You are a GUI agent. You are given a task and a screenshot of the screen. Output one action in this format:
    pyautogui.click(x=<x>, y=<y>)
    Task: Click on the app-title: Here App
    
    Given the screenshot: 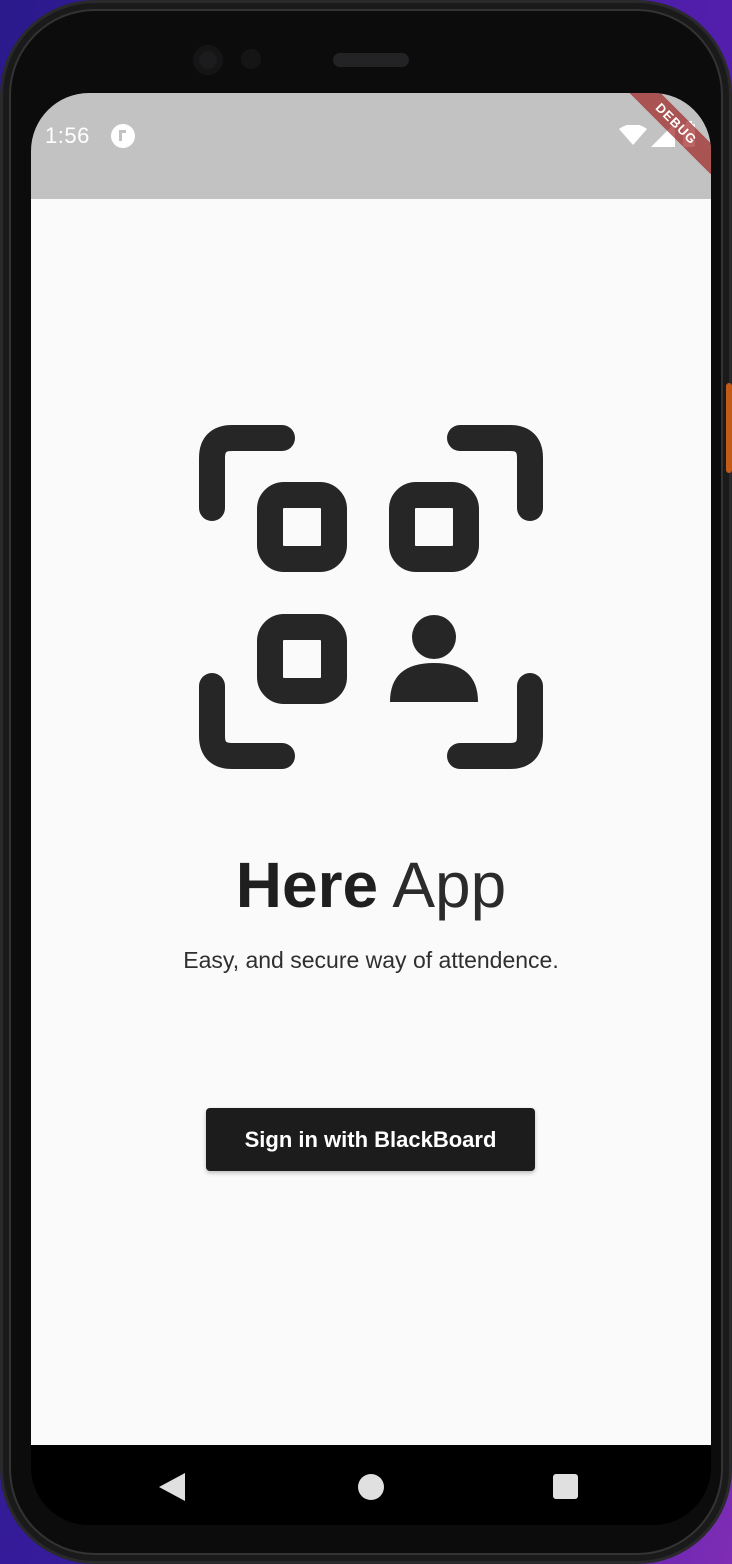 What is the action you would take?
    pyautogui.click(x=371, y=885)
    